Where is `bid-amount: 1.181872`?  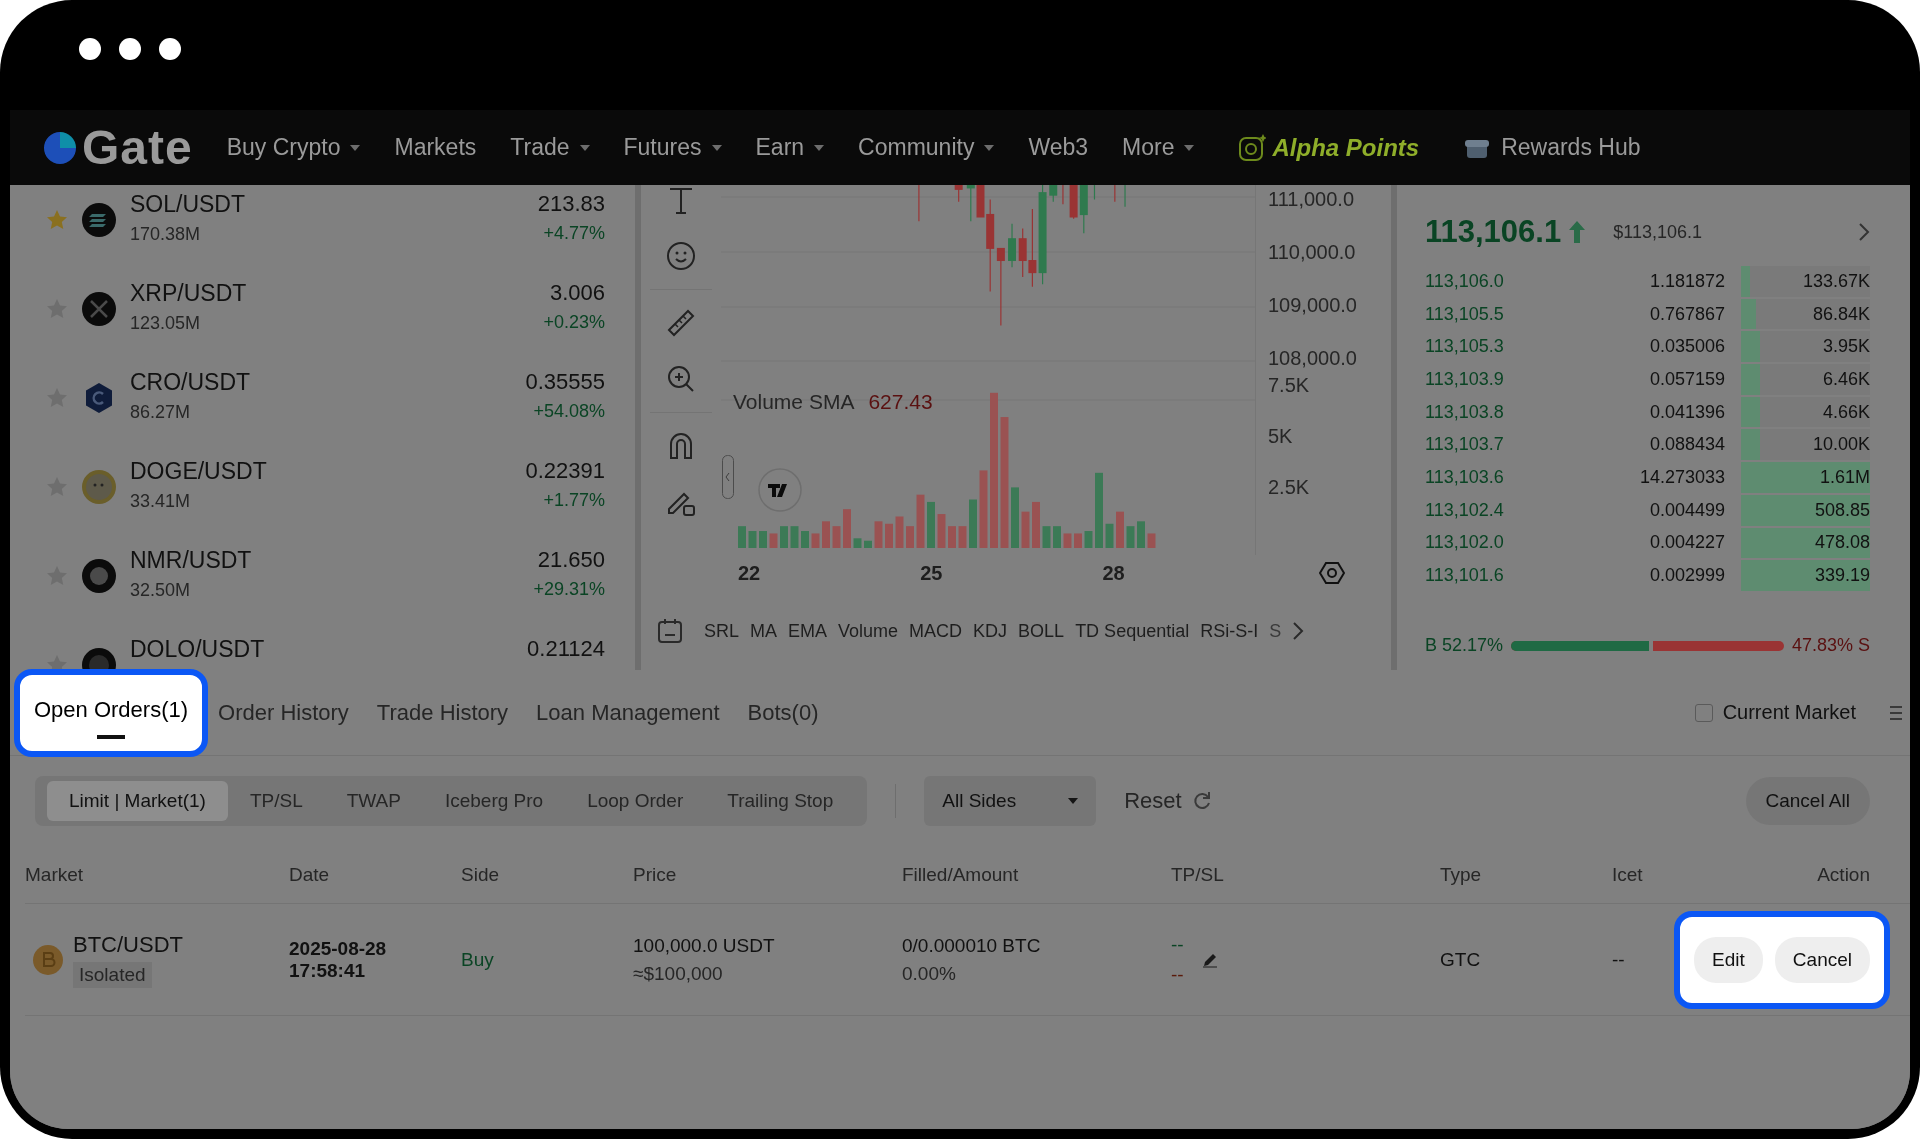 bid-amount: 1.181872 is located at coordinates (1686, 281).